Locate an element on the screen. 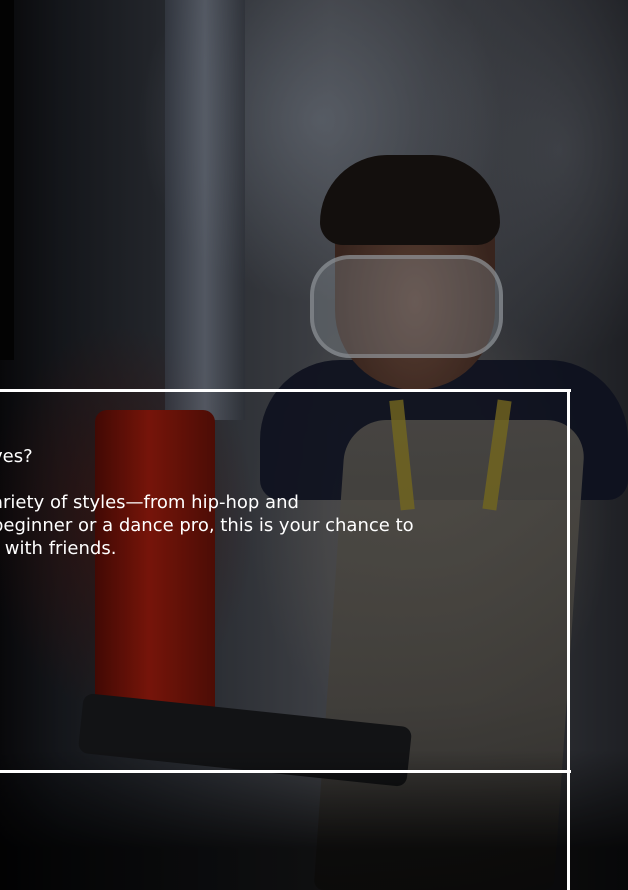  description-line: ariety of styles—from hip-hop and is located at coordinates (149, 502).